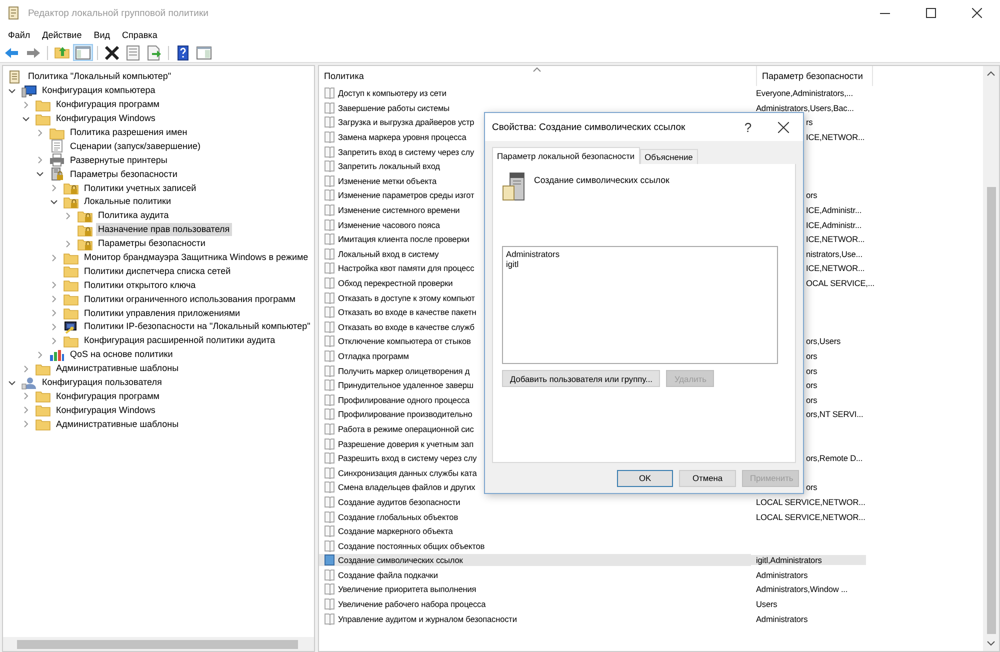 This screenshot has width=1000, height=652. I want to click on table-cell: Users, so click(767, 604).